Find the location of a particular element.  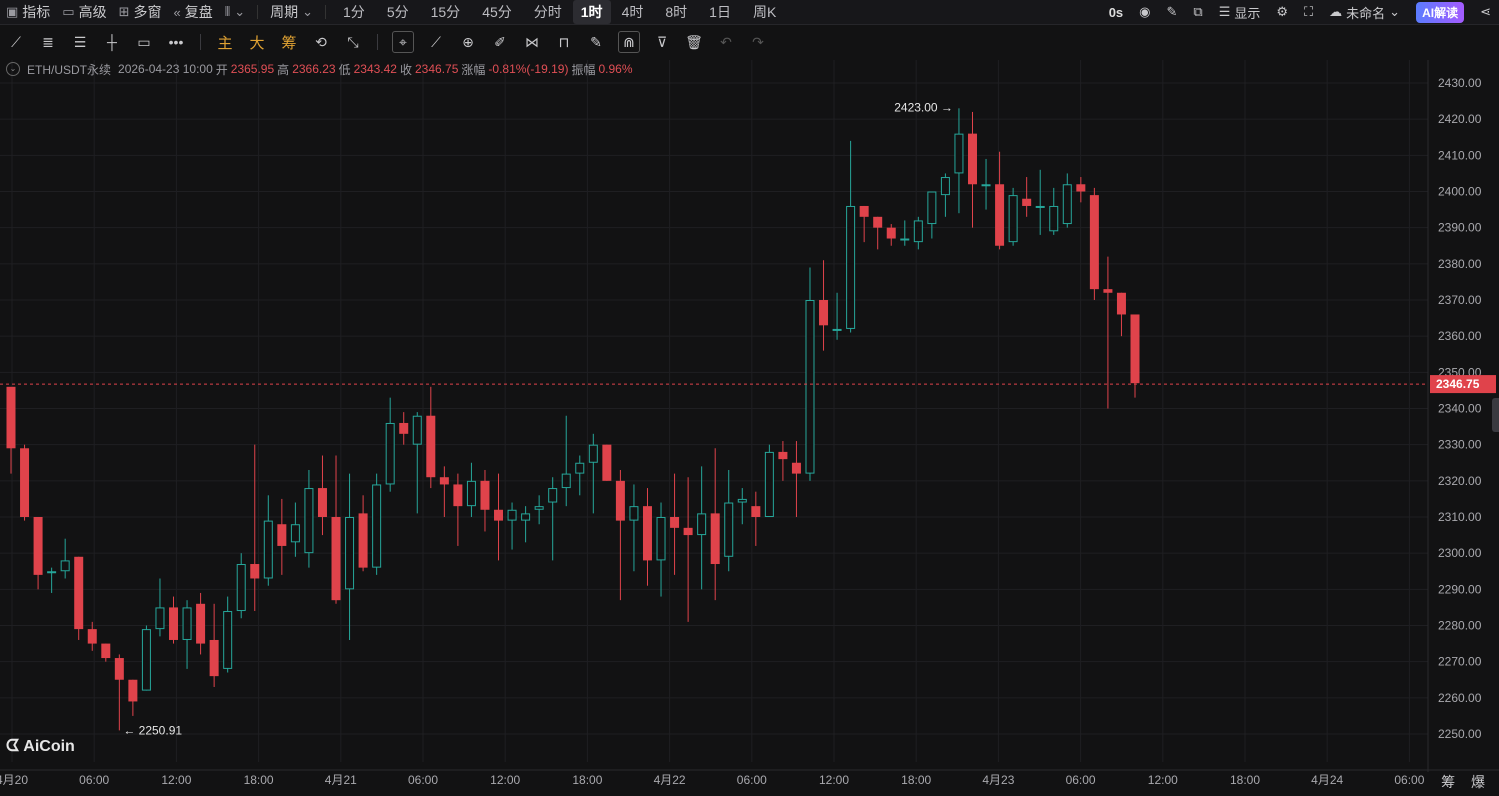

big-order-button: 大 is located at coordinates (257, 42).